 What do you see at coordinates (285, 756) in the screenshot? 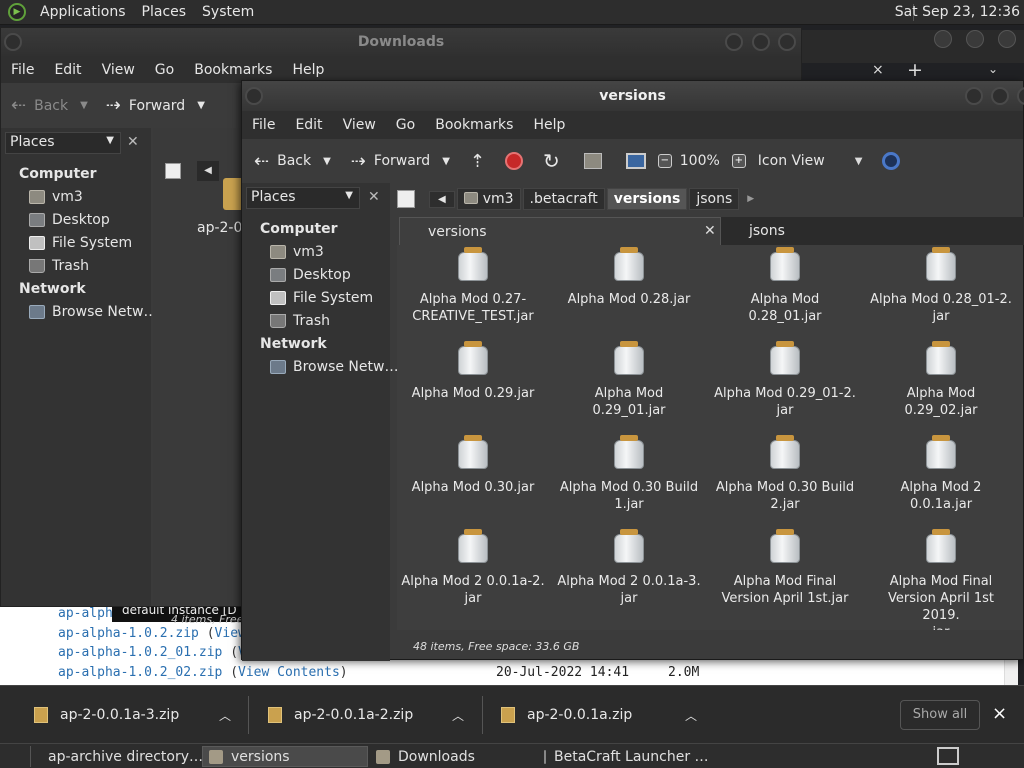
I see `task-versions: versions` at bounding box center [285, 756].